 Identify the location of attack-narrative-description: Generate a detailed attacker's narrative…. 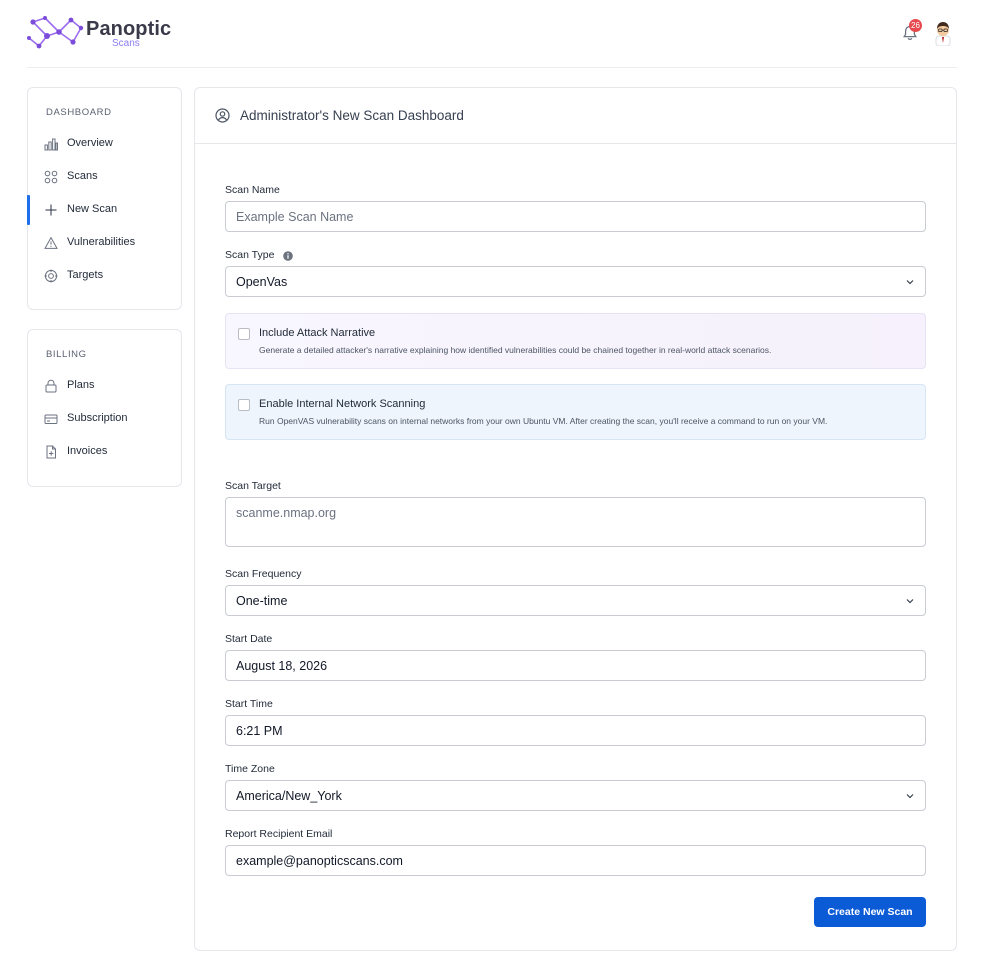
(515, 350).